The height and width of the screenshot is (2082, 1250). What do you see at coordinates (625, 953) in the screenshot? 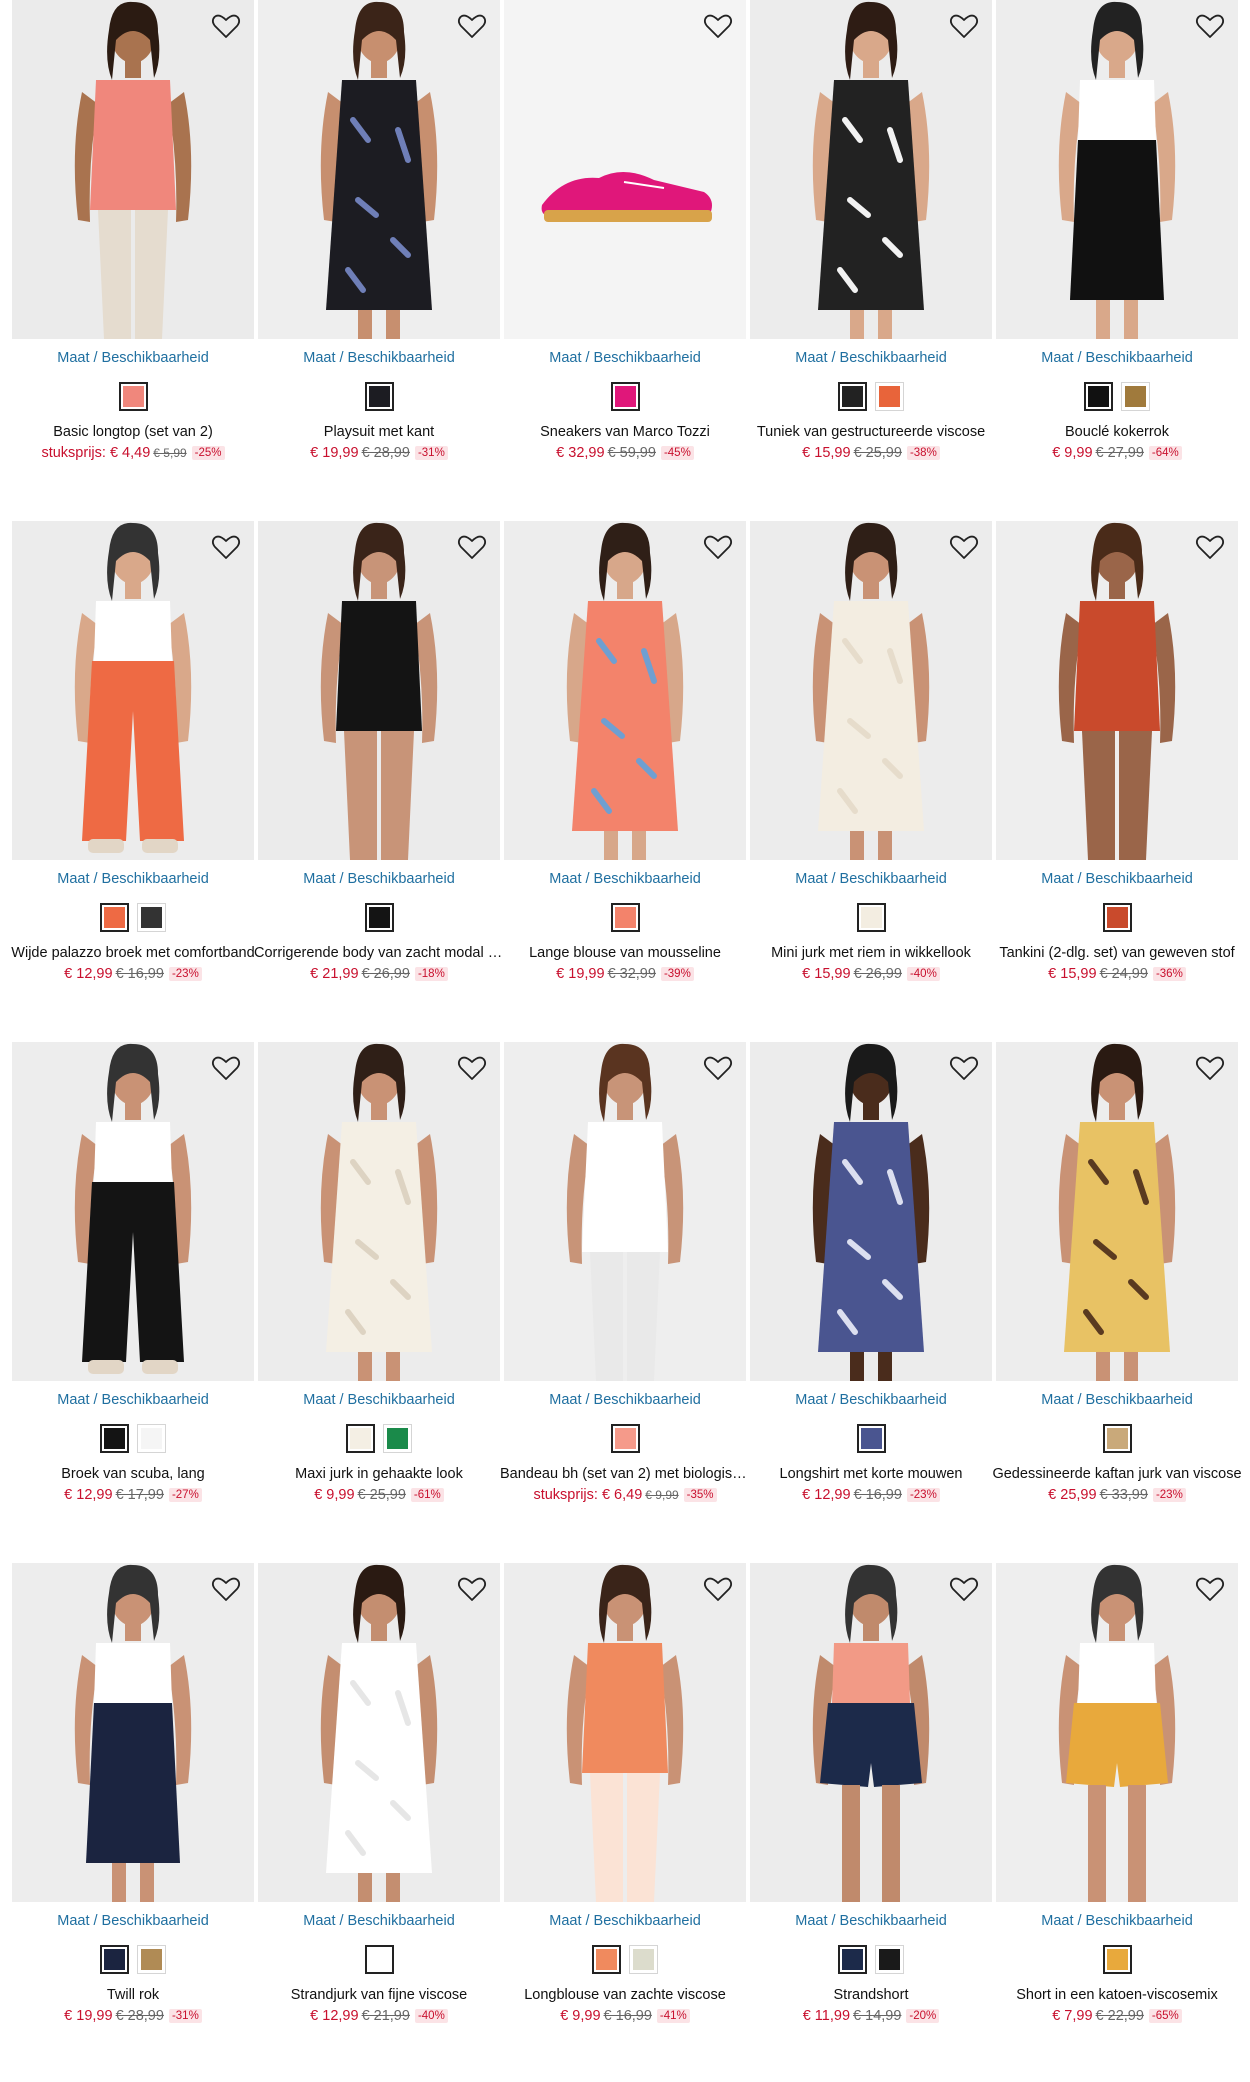
I see `product-title: Lange blouse van mousseline` at bounding box center [625, 953].